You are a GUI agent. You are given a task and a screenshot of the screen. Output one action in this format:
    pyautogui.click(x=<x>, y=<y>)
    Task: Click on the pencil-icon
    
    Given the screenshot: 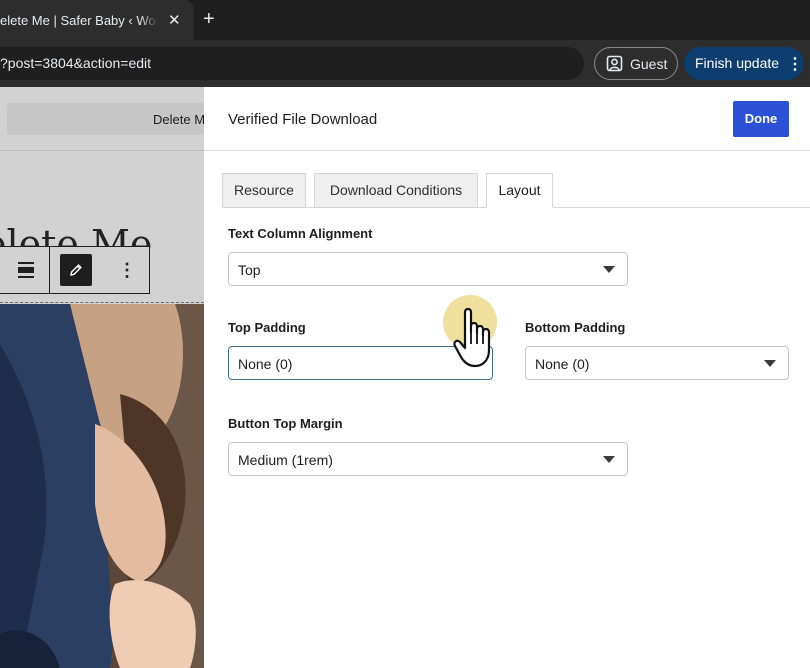 What is the action you would take?
    pyautogui.click(x=76, y=270)
    